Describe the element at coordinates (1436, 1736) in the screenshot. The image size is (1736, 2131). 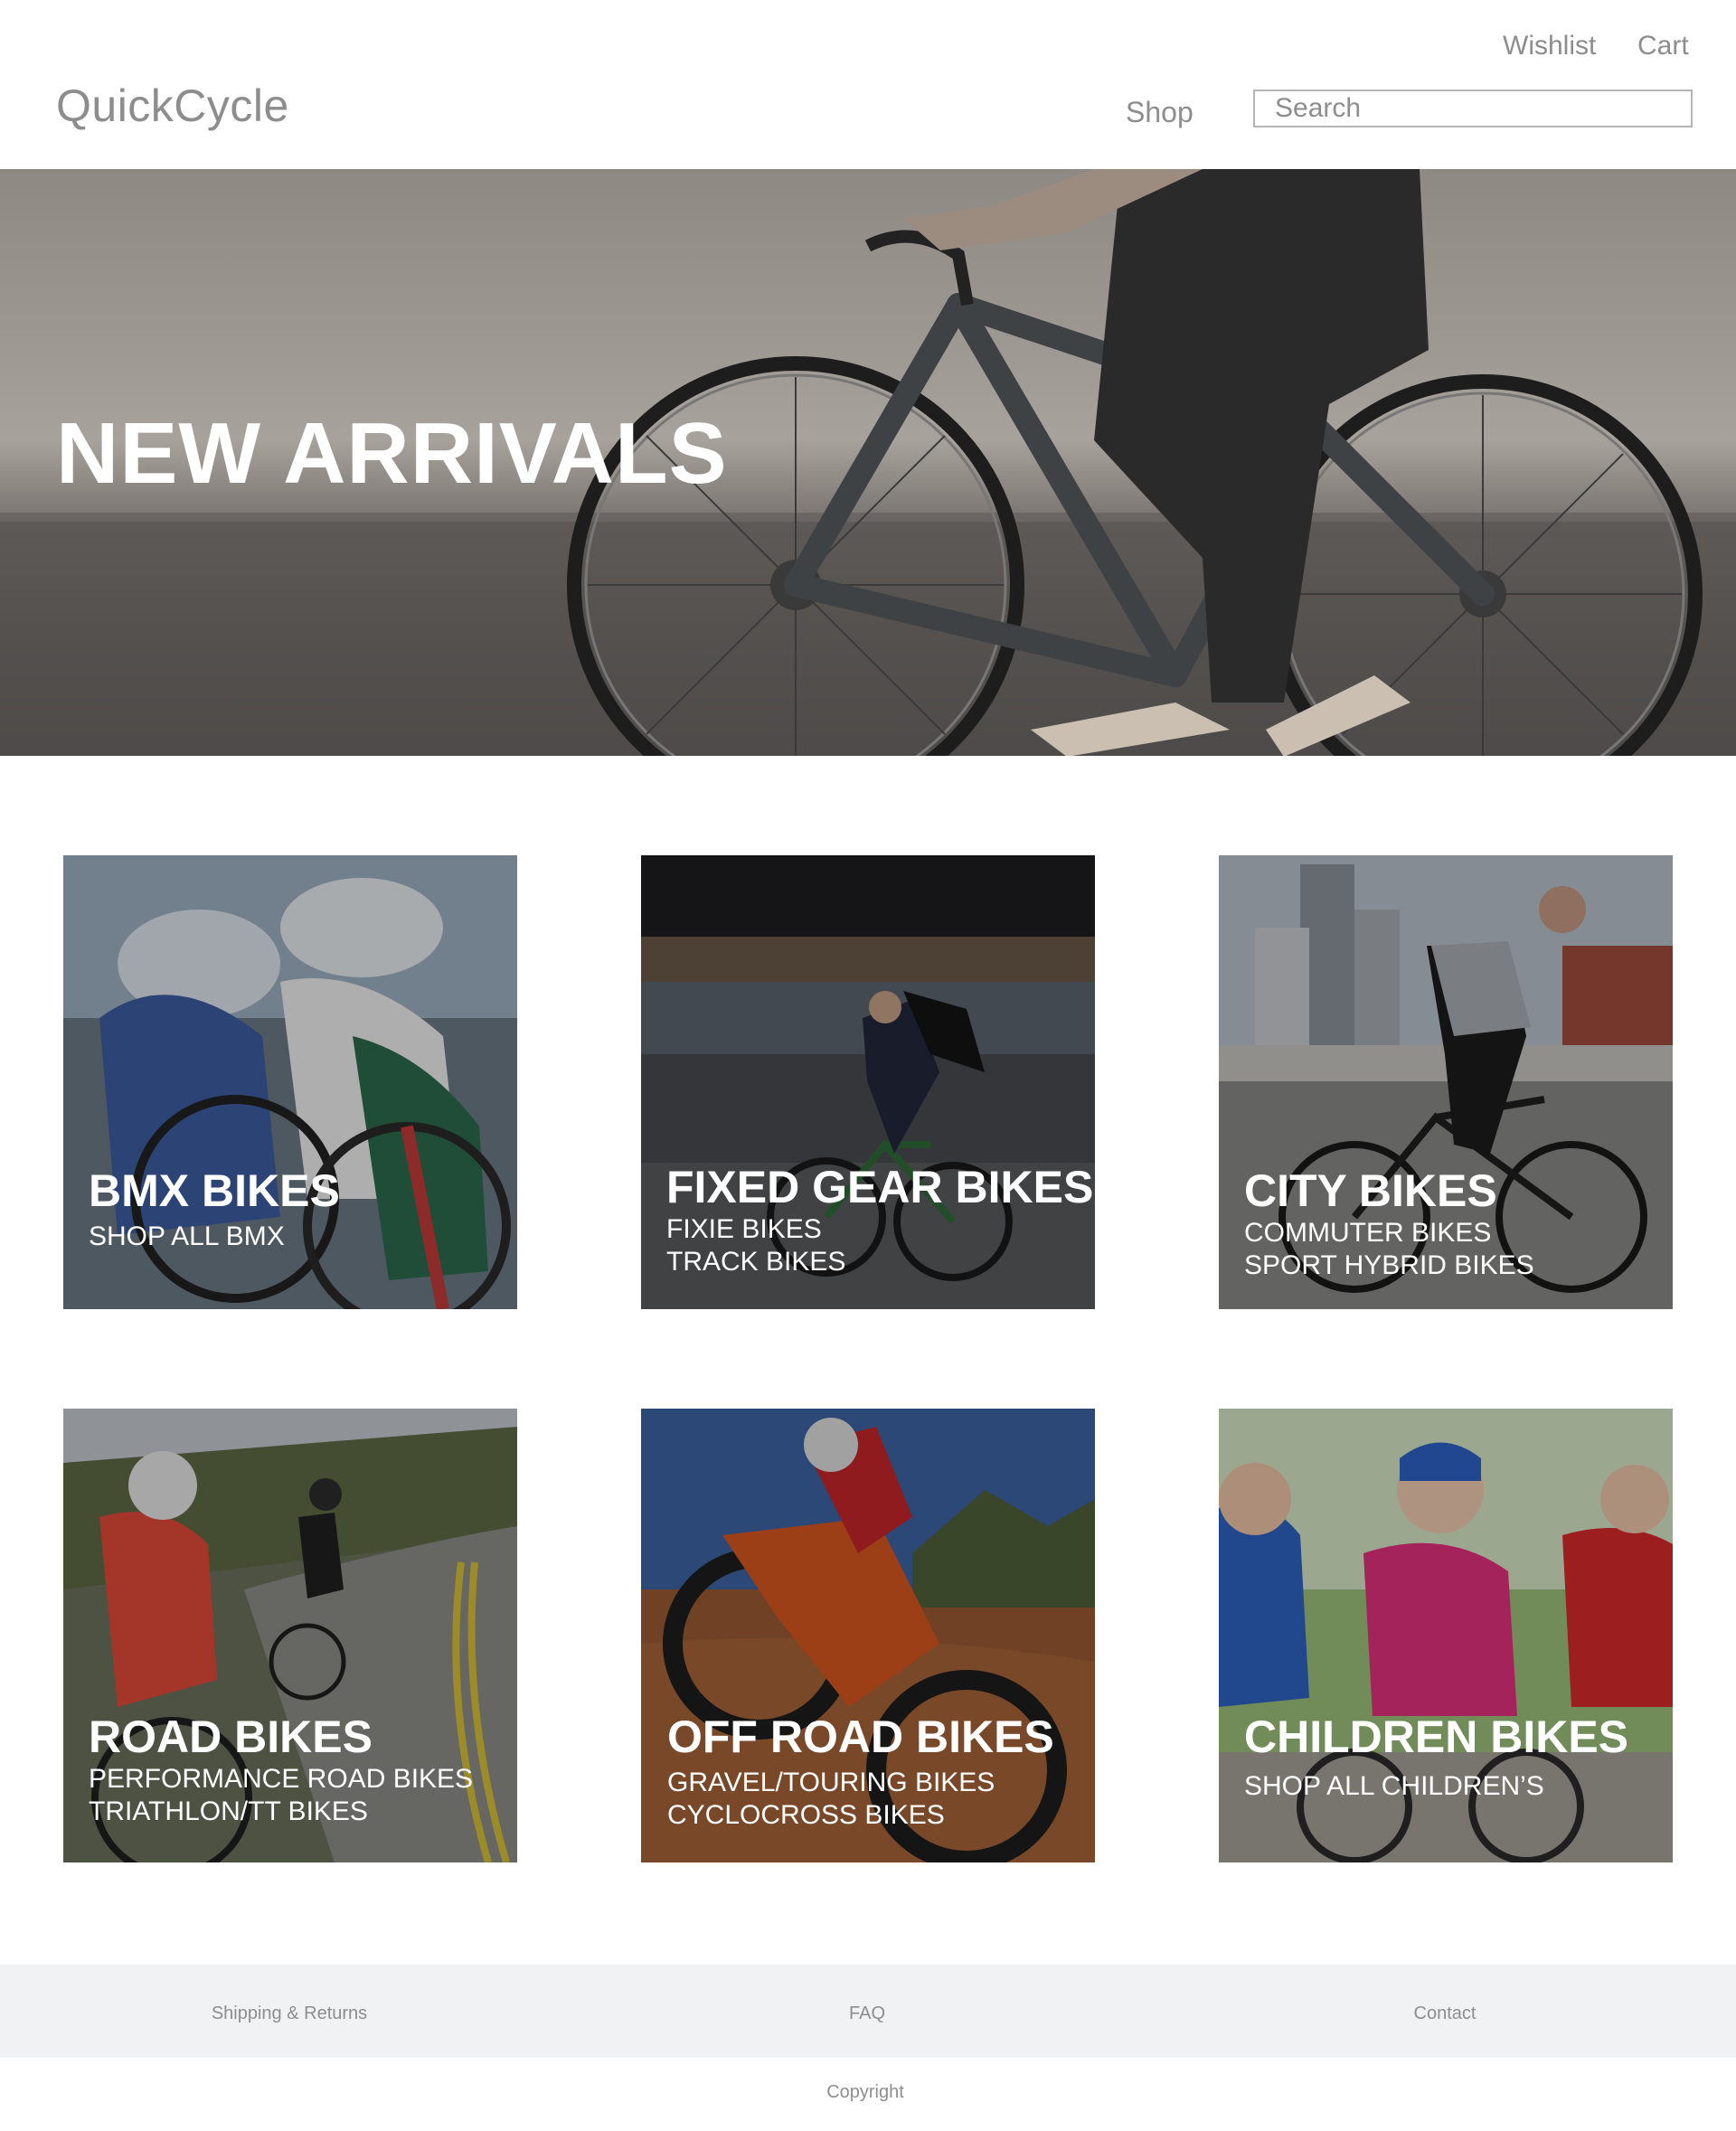
I see `category-title: CHILDREN BIKES` at that location.